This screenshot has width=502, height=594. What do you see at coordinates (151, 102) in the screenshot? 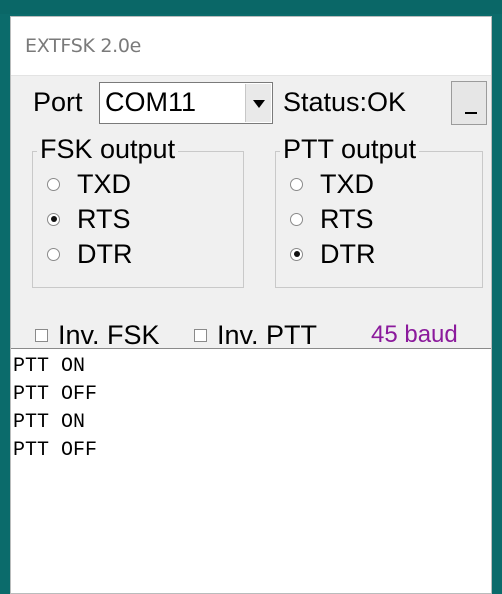
I see `port-select-value: COM11` at bounding box center [151, 102].